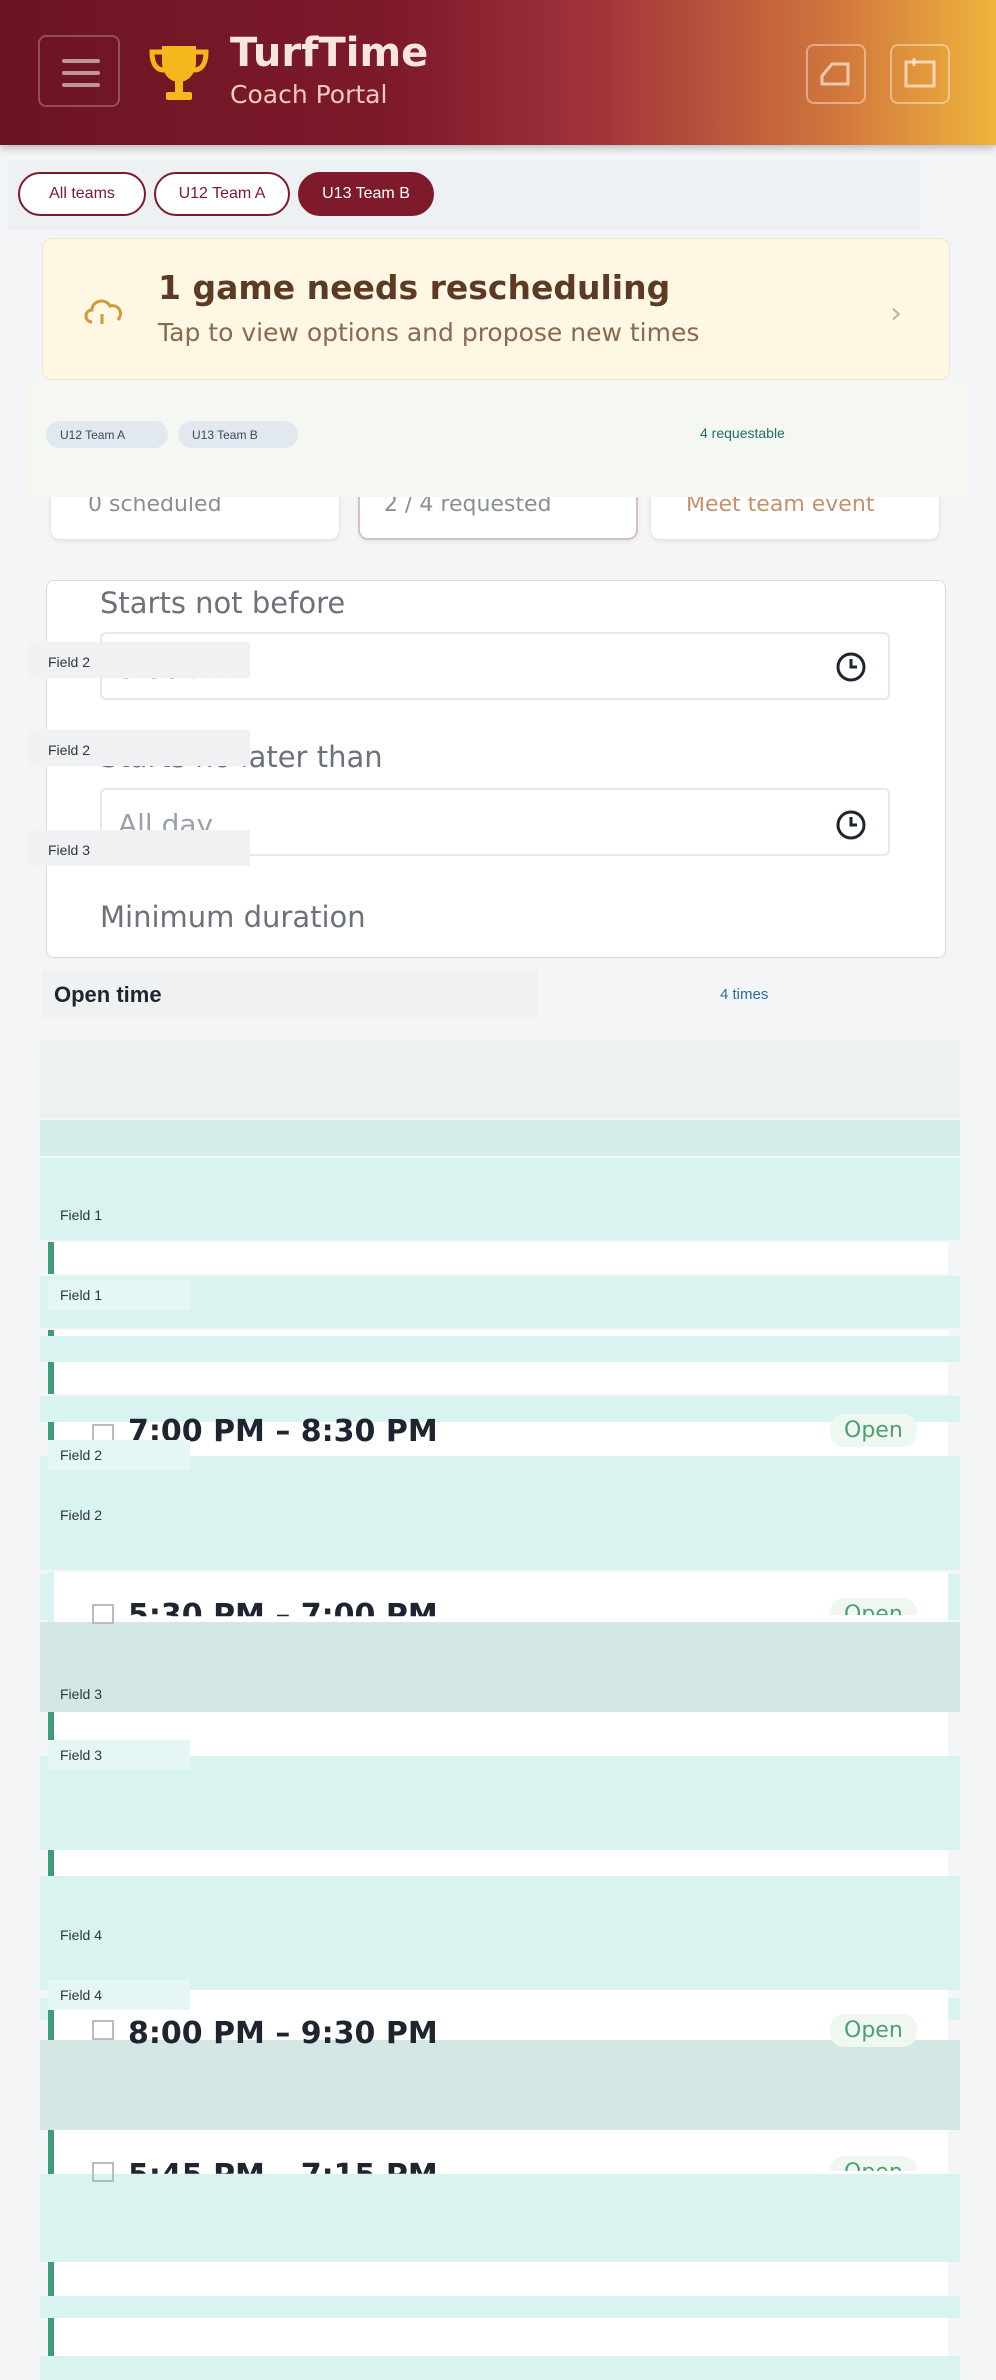 This screenshot has height=2380, width=996. Describe the element at coordinates (496, 309) in the screenshot. I see `reschedule-alert` at that location.